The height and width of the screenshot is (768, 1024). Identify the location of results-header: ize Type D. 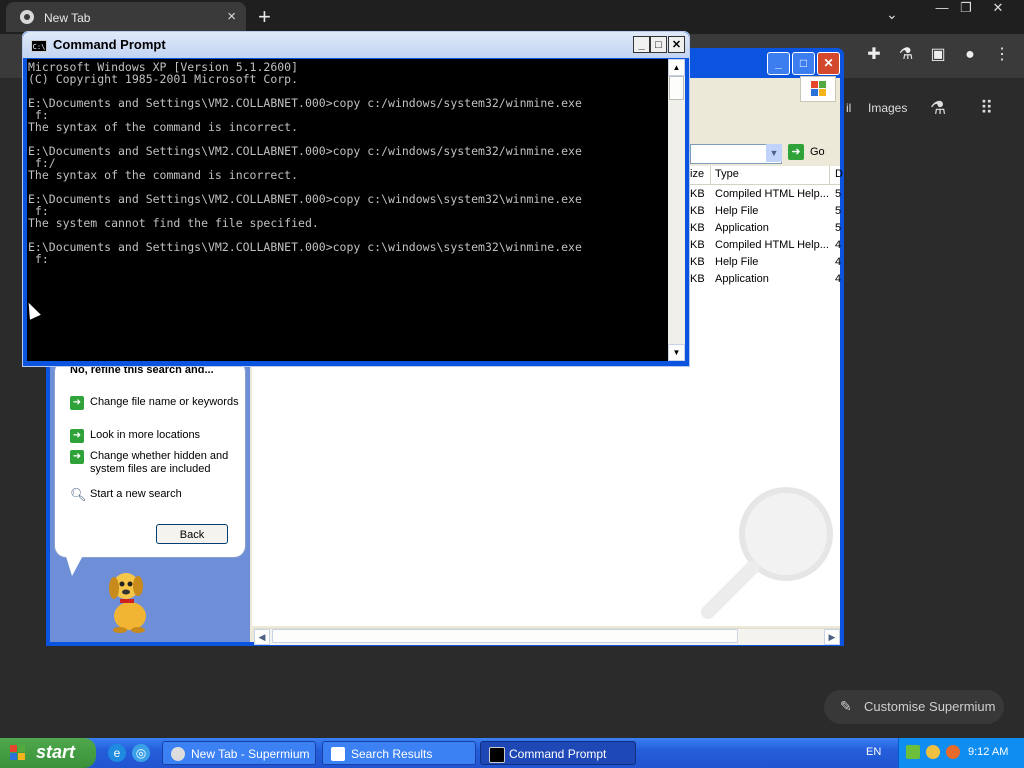
(765, 175).